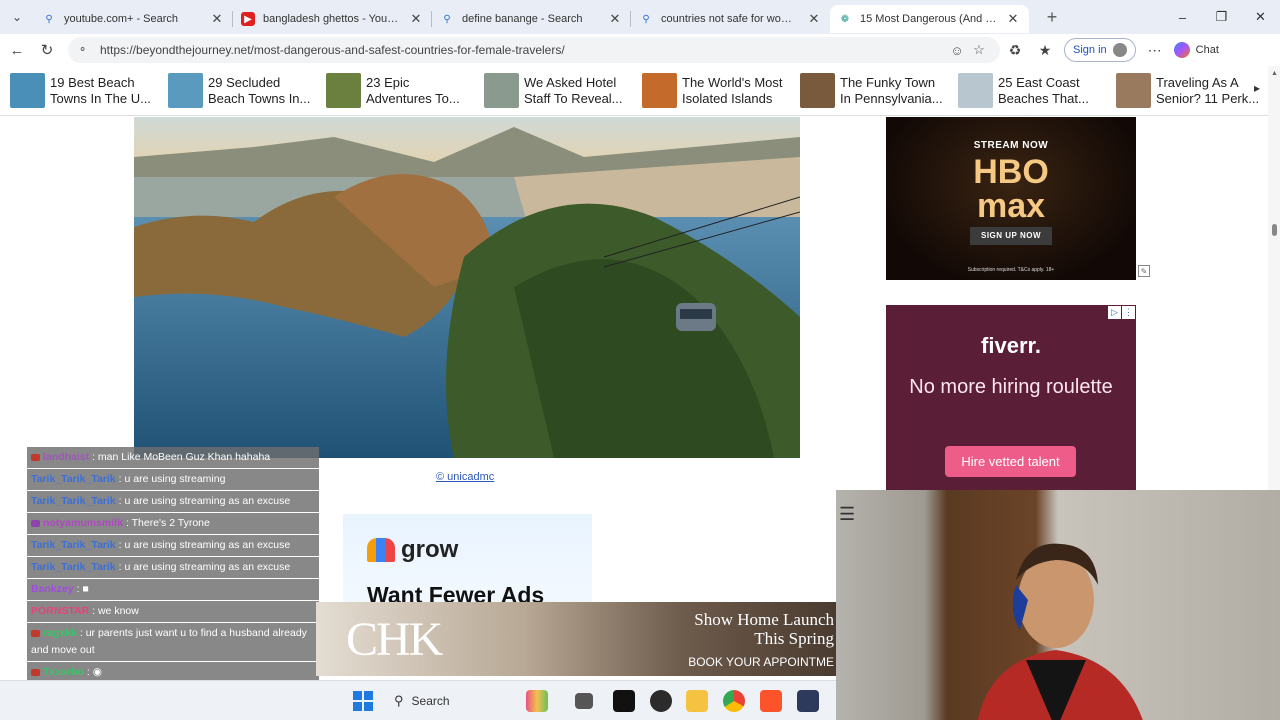 The image size is (1280, 720). What do you see at coordinates (1015, 50) in the screenshot?
I see `extensions-icon: ♻` at bounding box center [1015, 50].